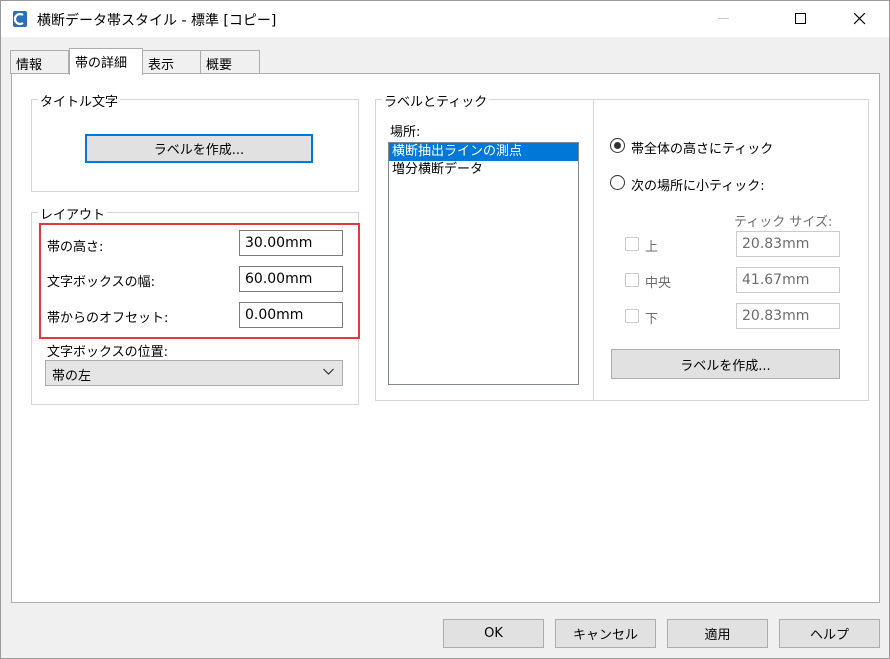  I want to click on help-button: ヘルプ, so click(829, 633).